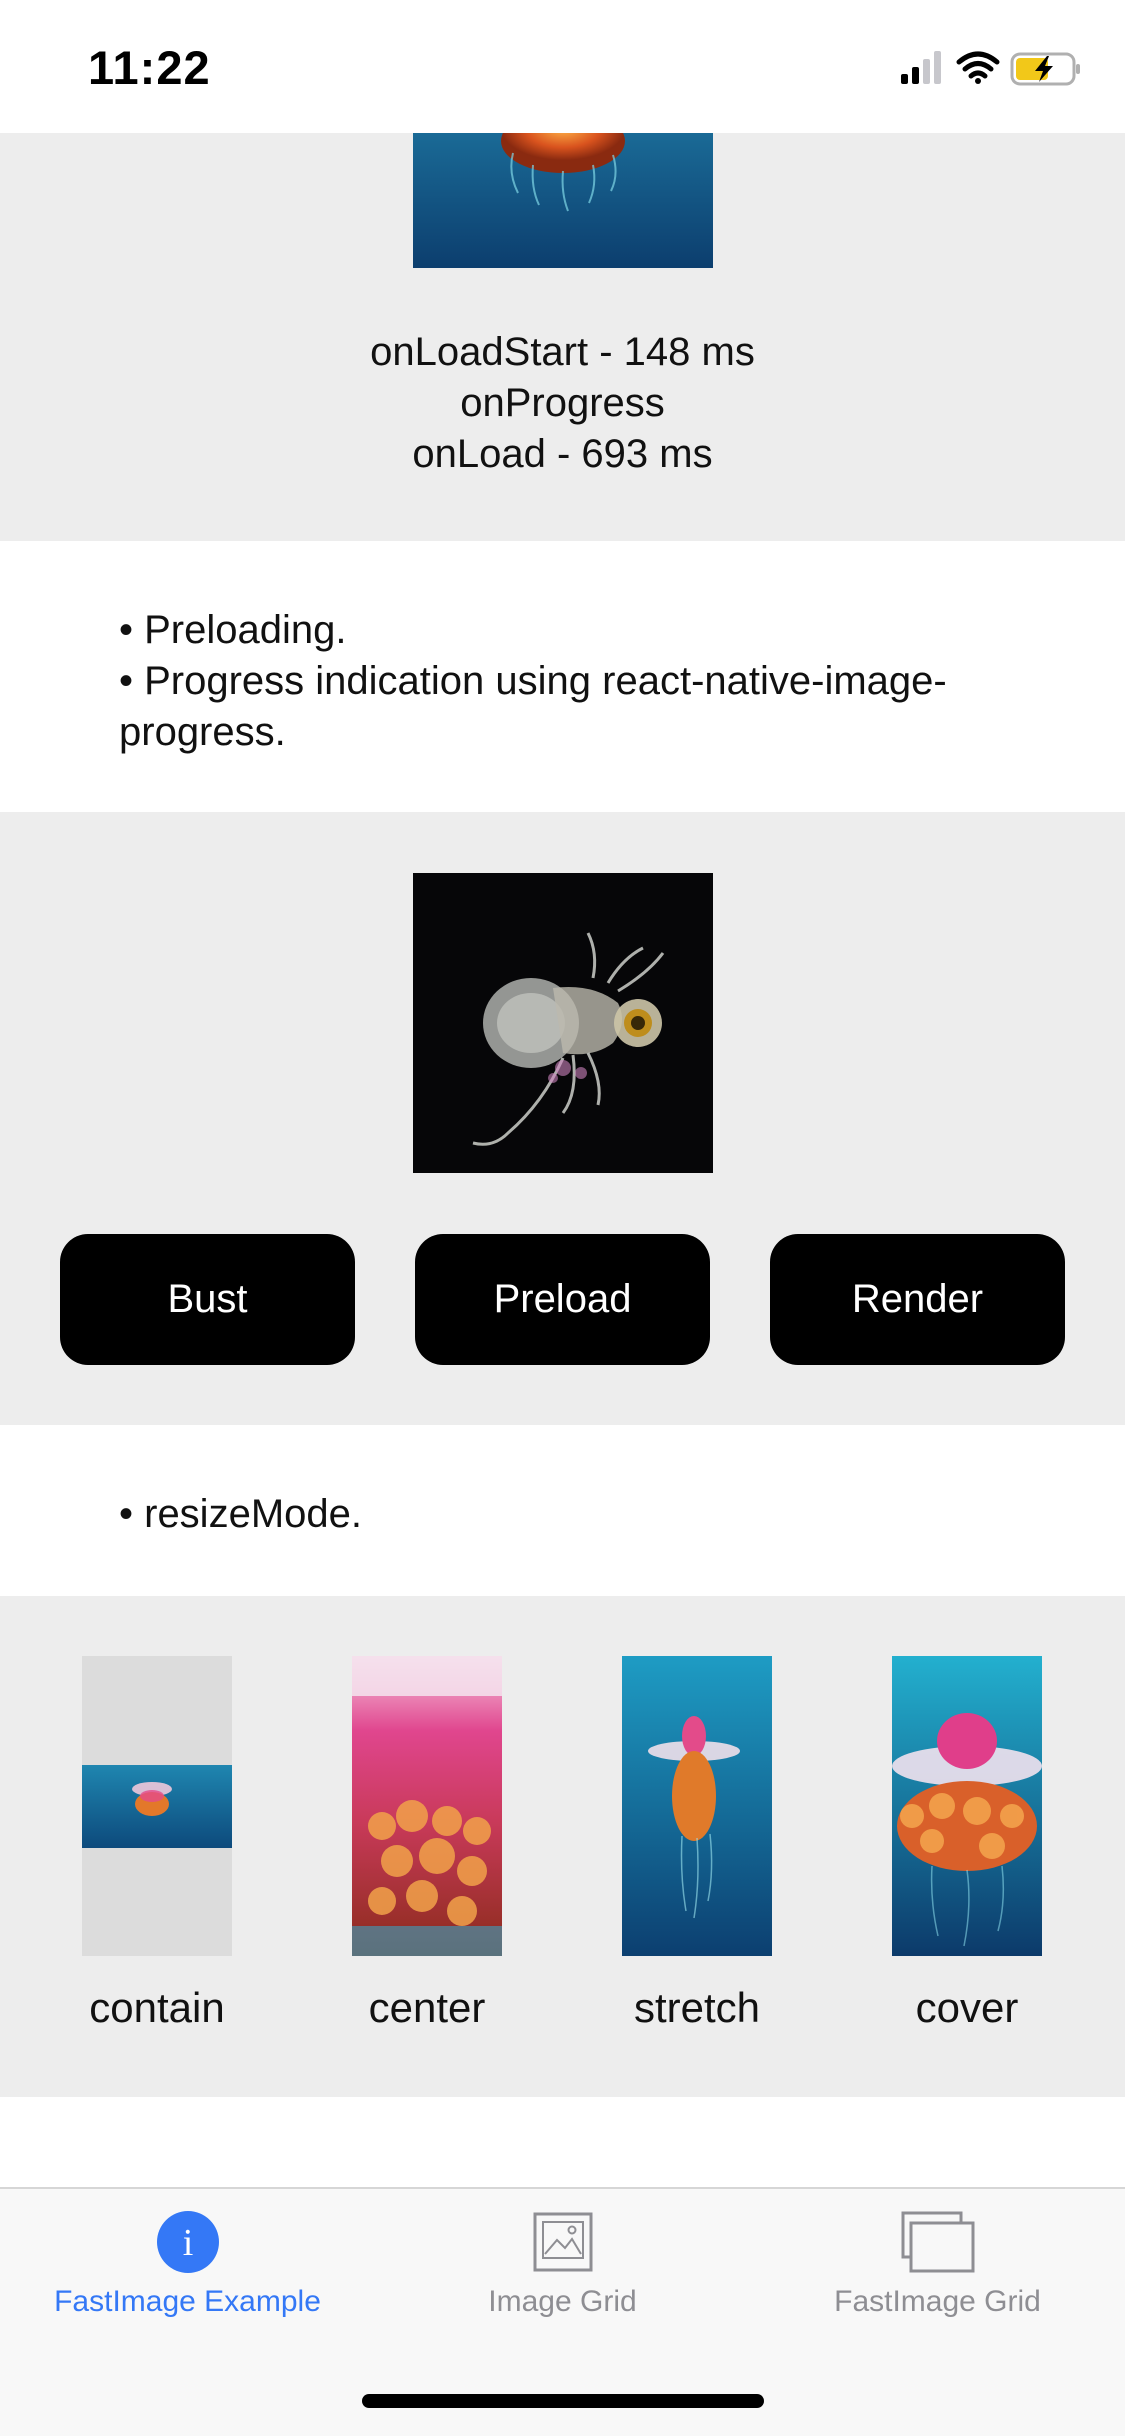  Describe the element at coordinates (697, 2007) in the screenshot. I see `resize-mode-label: stretch` at that location.